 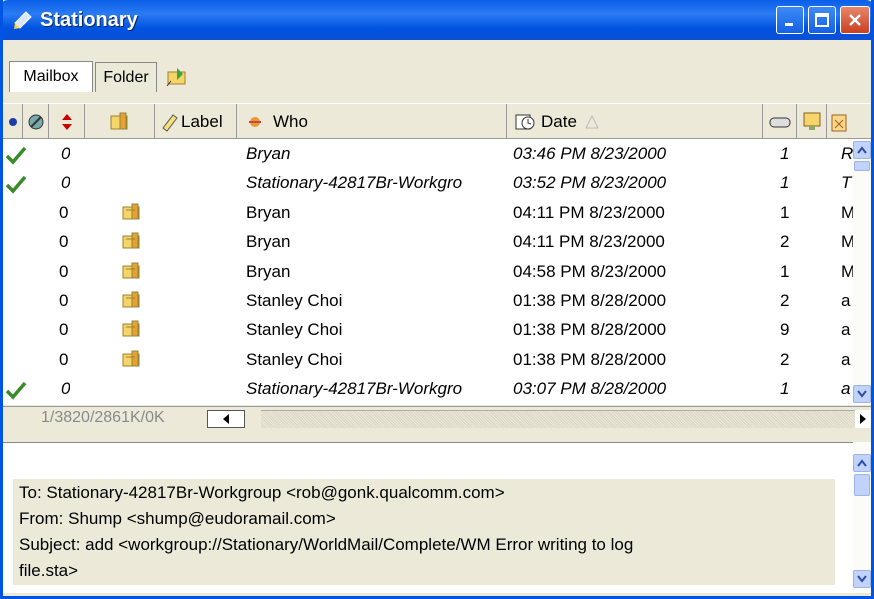 What do you see at coordinates (785, 330) in the screenshot?
I see `message-size: 9` at bounding box center [785, 330].